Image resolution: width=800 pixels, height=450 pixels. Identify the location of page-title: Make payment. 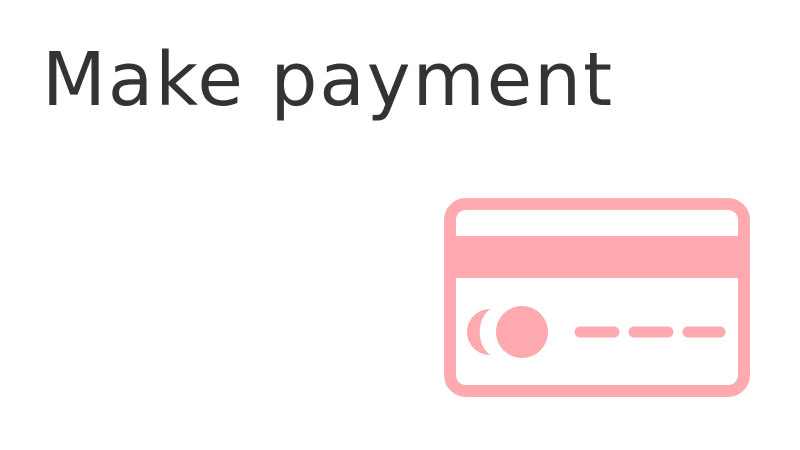
(328, 80).